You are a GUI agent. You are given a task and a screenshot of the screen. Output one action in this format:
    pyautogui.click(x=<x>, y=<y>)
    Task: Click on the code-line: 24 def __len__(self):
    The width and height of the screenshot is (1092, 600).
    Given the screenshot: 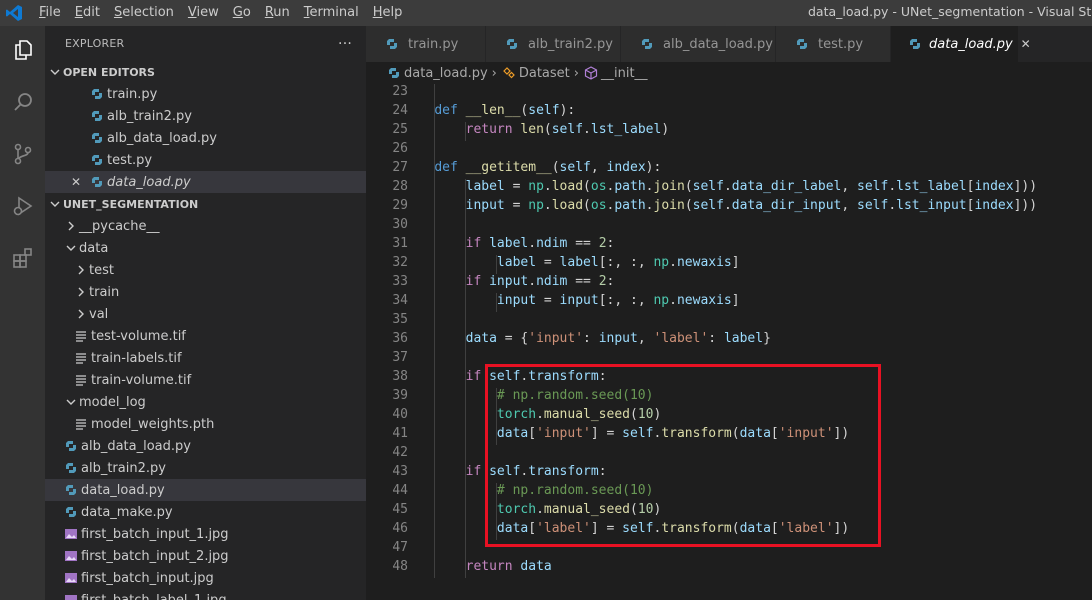 What is the action you would take?
    pyautogui.click(x=729, y=110)
    